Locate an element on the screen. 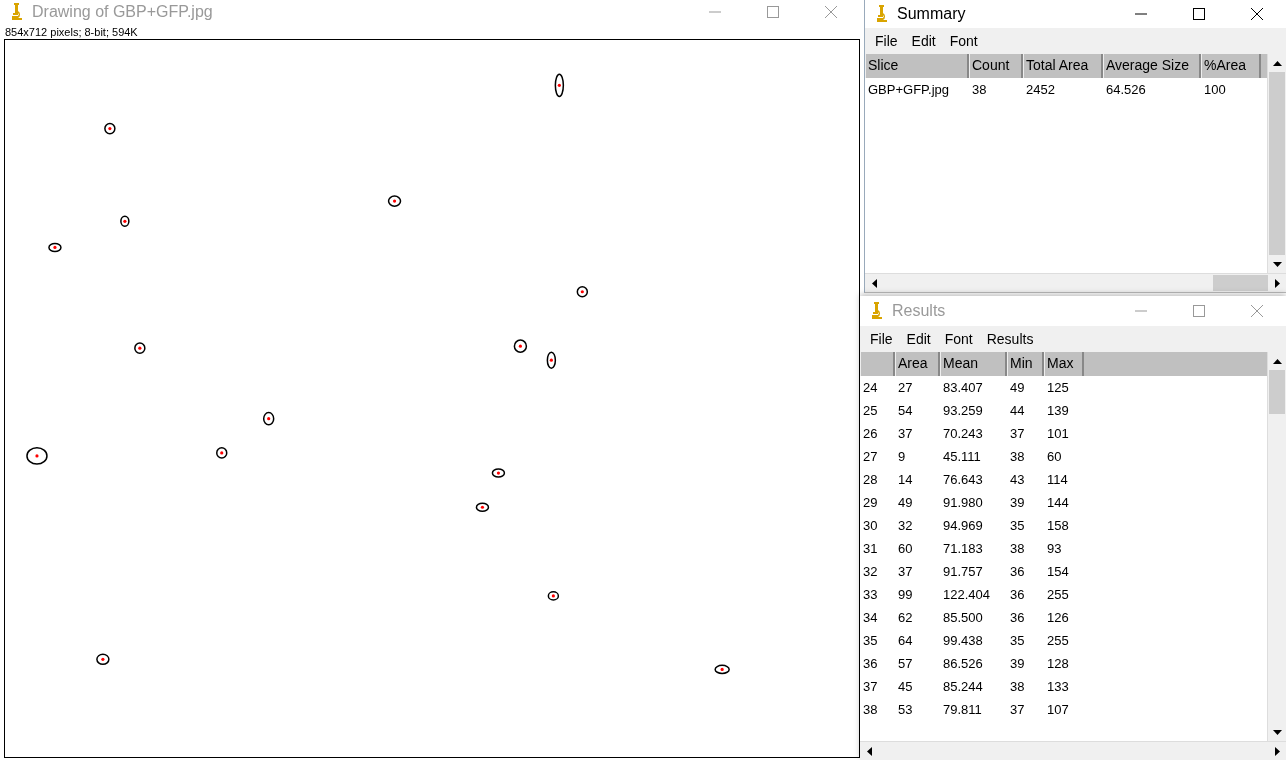 This screenshot has height=760, width=1286. table-cell-text: 93 is located at coordinates (1054, 548).